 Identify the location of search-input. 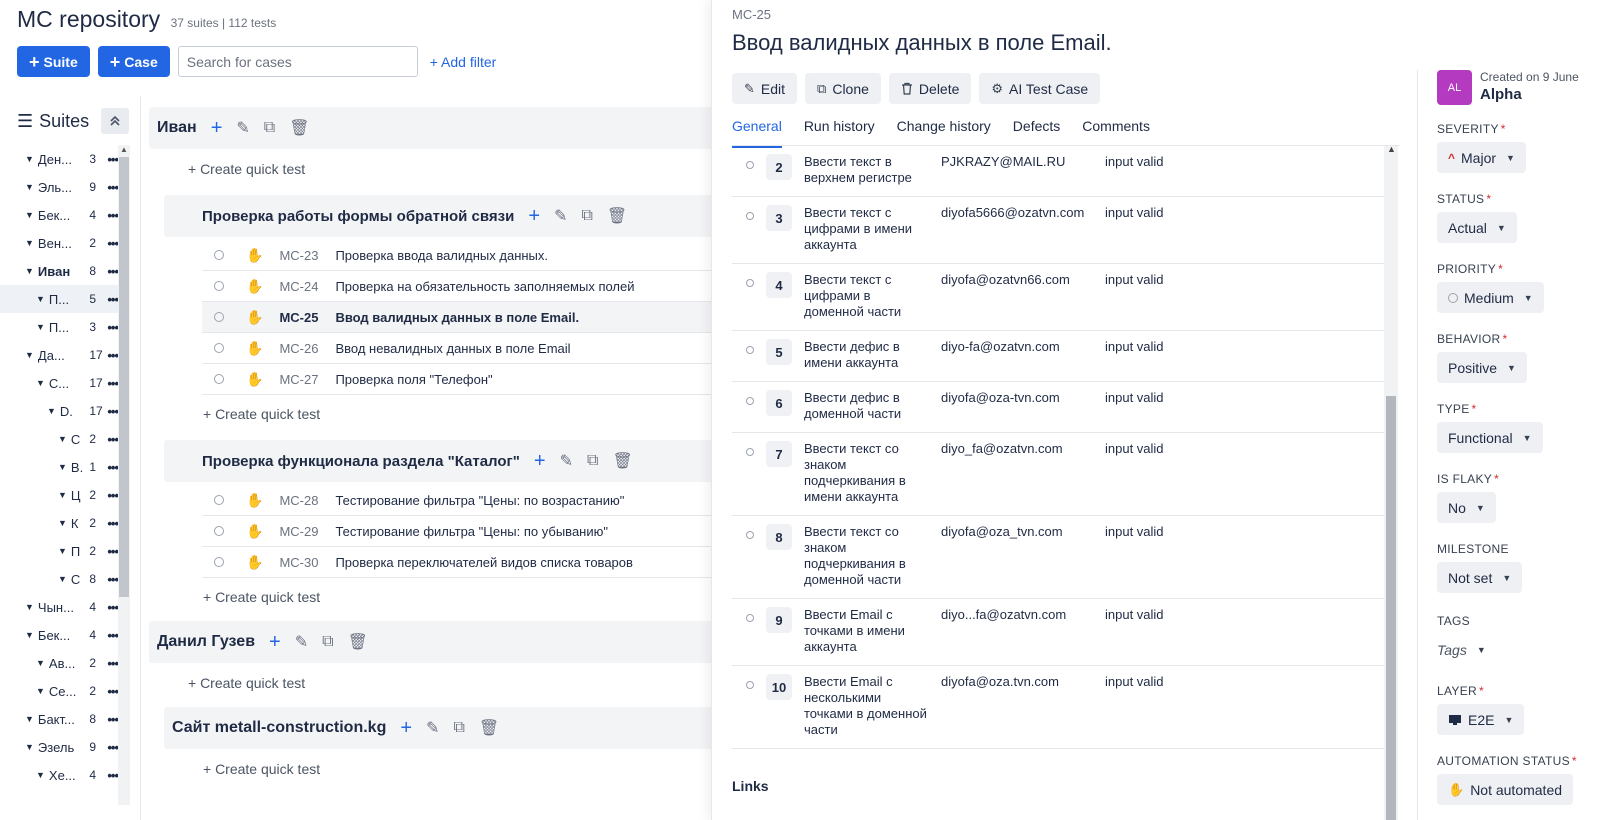
(297, 61).